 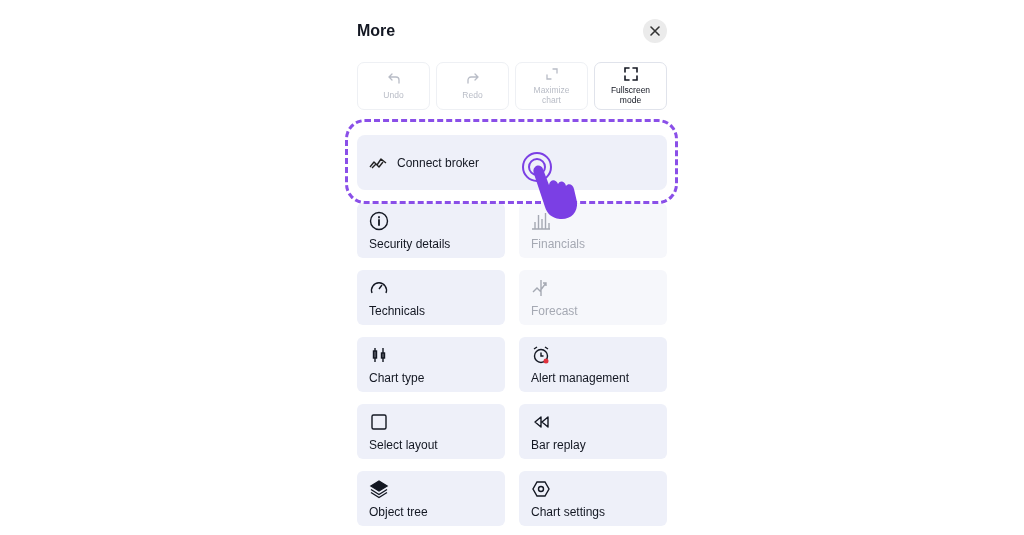 I want to click on menu-tile: Chart type, so click(x=431, y=364).